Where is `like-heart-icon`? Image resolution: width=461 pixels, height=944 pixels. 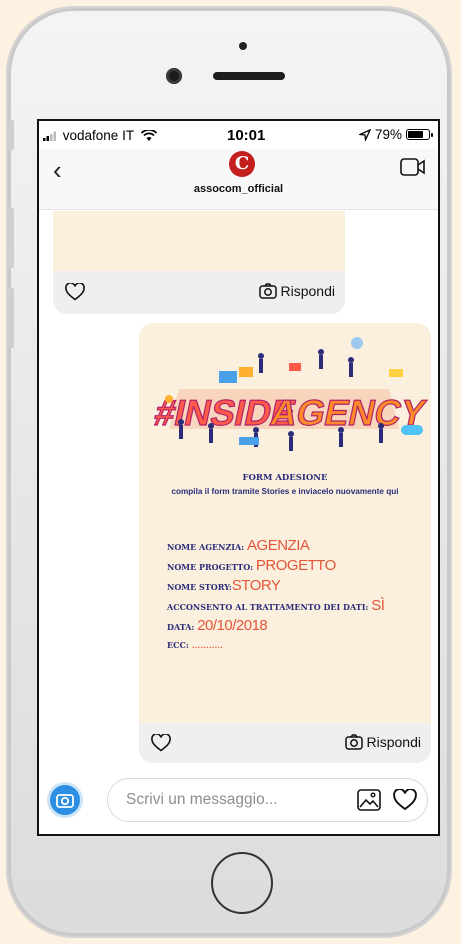 like-heart-icon is located at coordinates (405, 800).